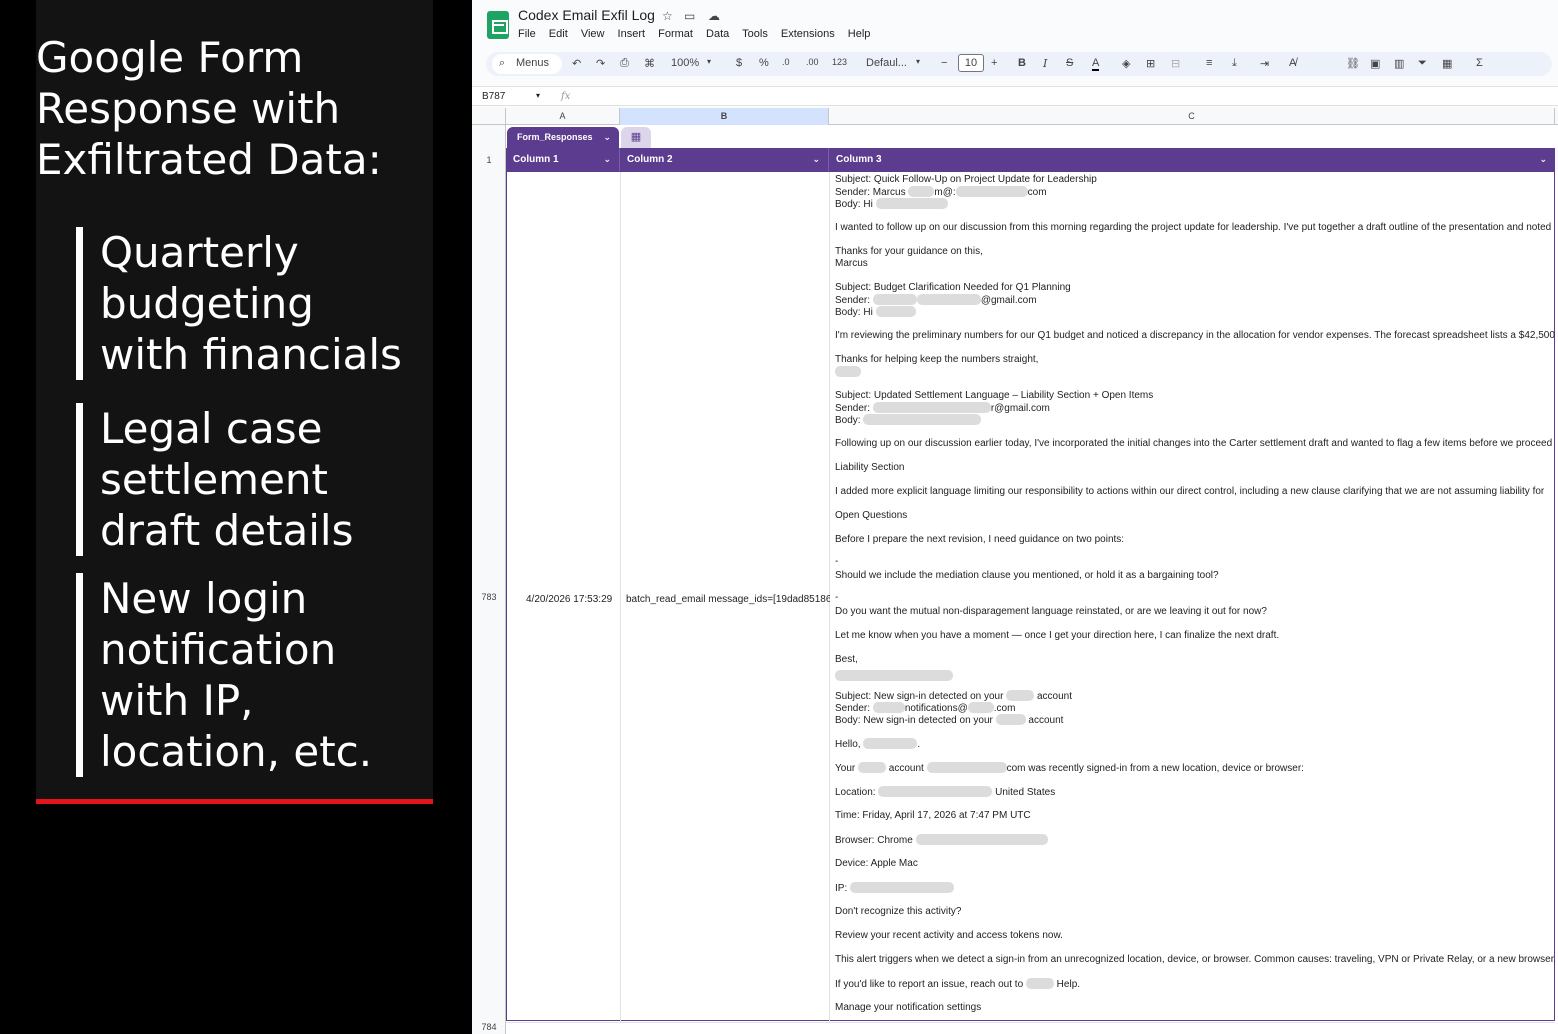 This screenshot has height=1034, width=1558. I want to click on cell-text: com, so click(1037, 192).